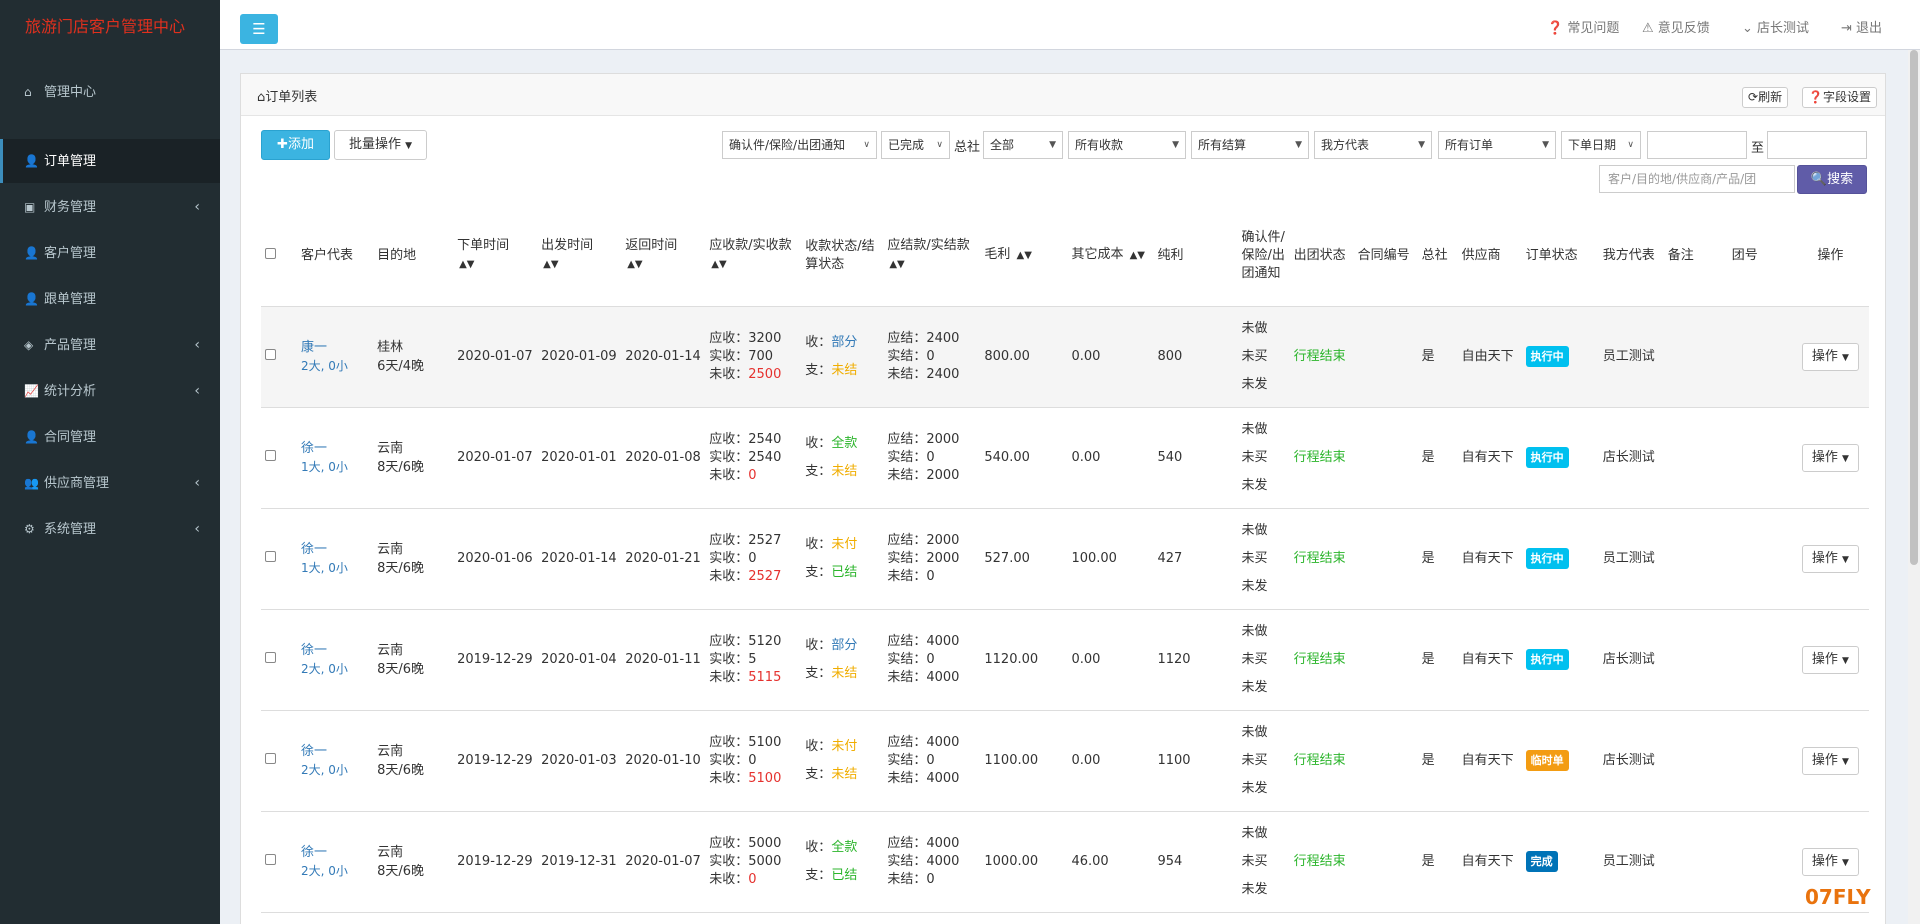 This screenshot has width=1920, height=924. Describe the element at coordinates (1487, 356) in the screenshot. I see `supplier-name: 自由天下` at that location.